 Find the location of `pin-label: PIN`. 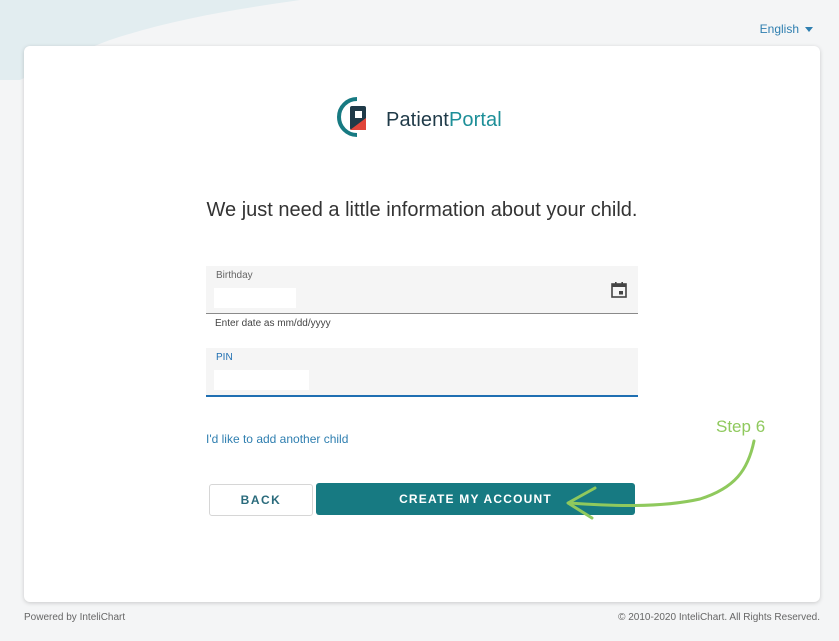

pin-label: PIN is located at coordinates (224, 357).